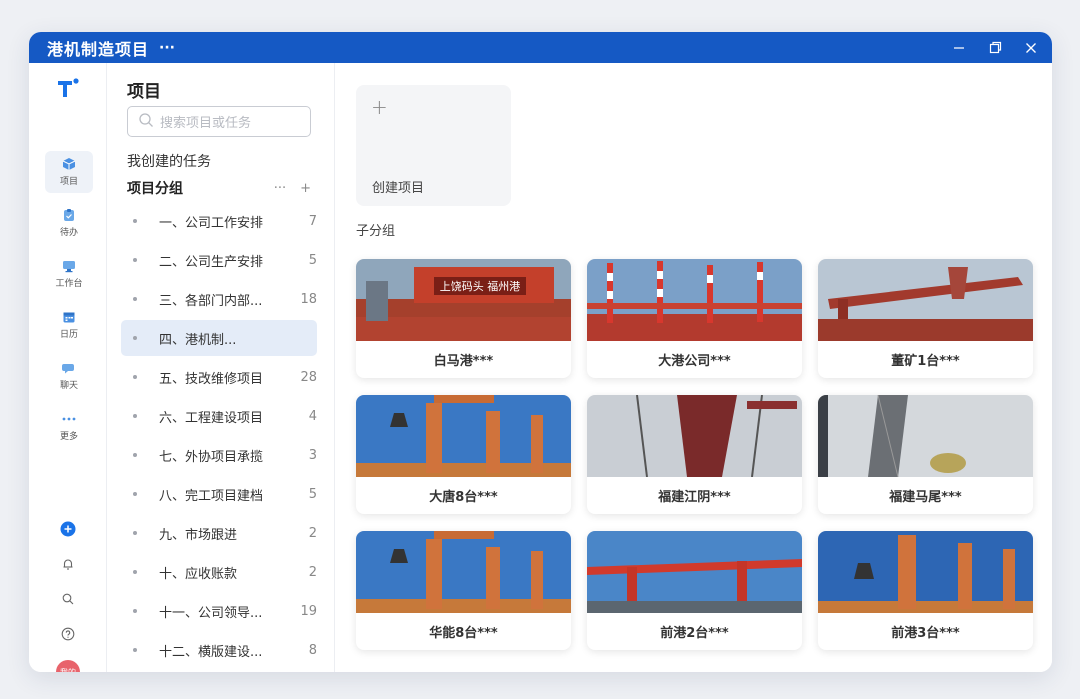 Image resolution: width=1080 pixels, height=699 pixels. I want to click on group-name: 二、公司生产安排, so click(211, 262).